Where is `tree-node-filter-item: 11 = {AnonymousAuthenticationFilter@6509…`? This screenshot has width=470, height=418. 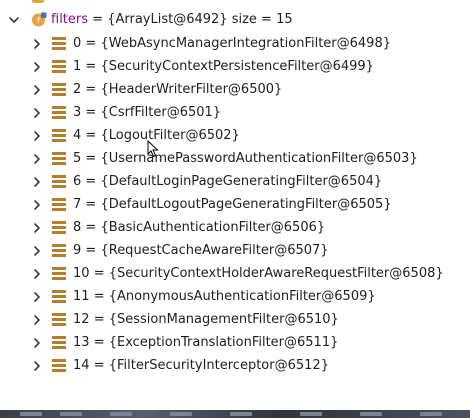
tree-node-filter-item: 11 = {AnonymousAuthenticationFilter@6509… is located at coordinates (235, 296).